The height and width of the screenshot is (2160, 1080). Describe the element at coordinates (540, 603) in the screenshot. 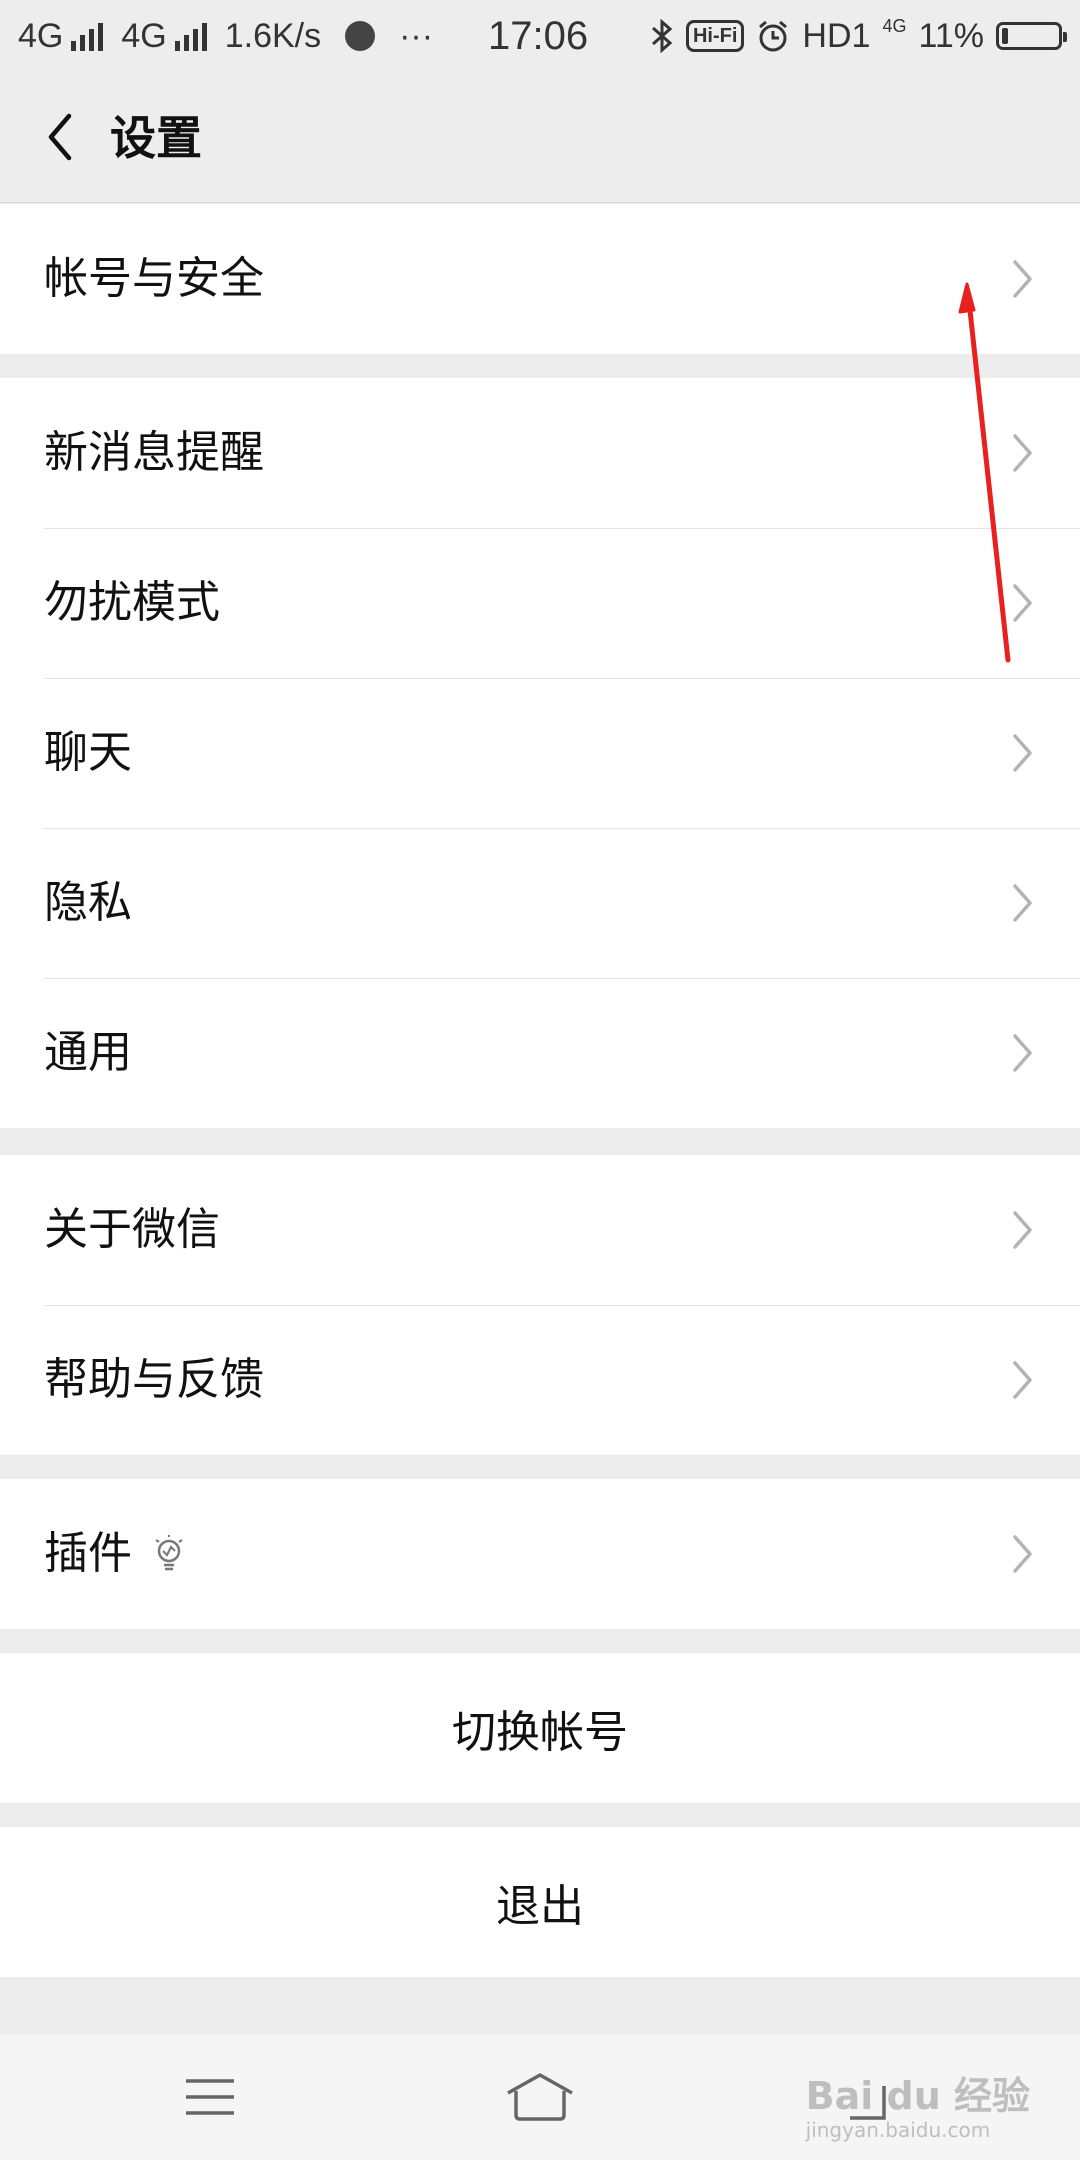

I see `settings-item-do-not-disturb: 勿扰模式` at that location.